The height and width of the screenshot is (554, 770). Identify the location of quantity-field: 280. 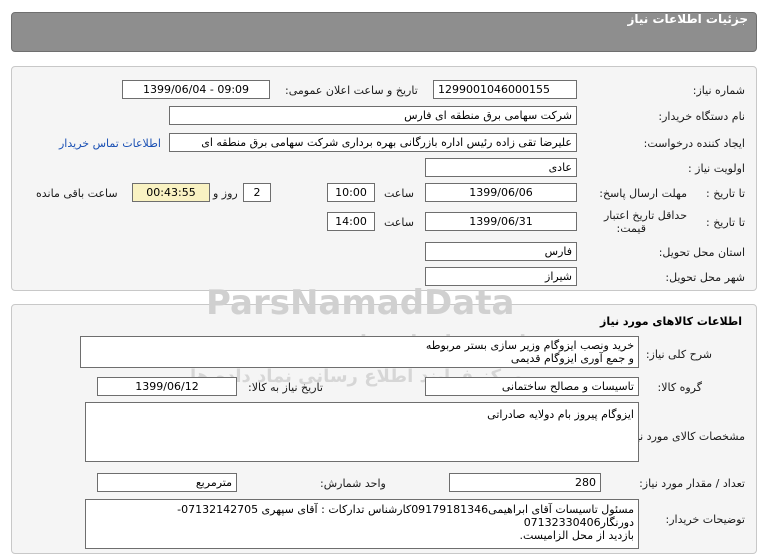
(525, 482).